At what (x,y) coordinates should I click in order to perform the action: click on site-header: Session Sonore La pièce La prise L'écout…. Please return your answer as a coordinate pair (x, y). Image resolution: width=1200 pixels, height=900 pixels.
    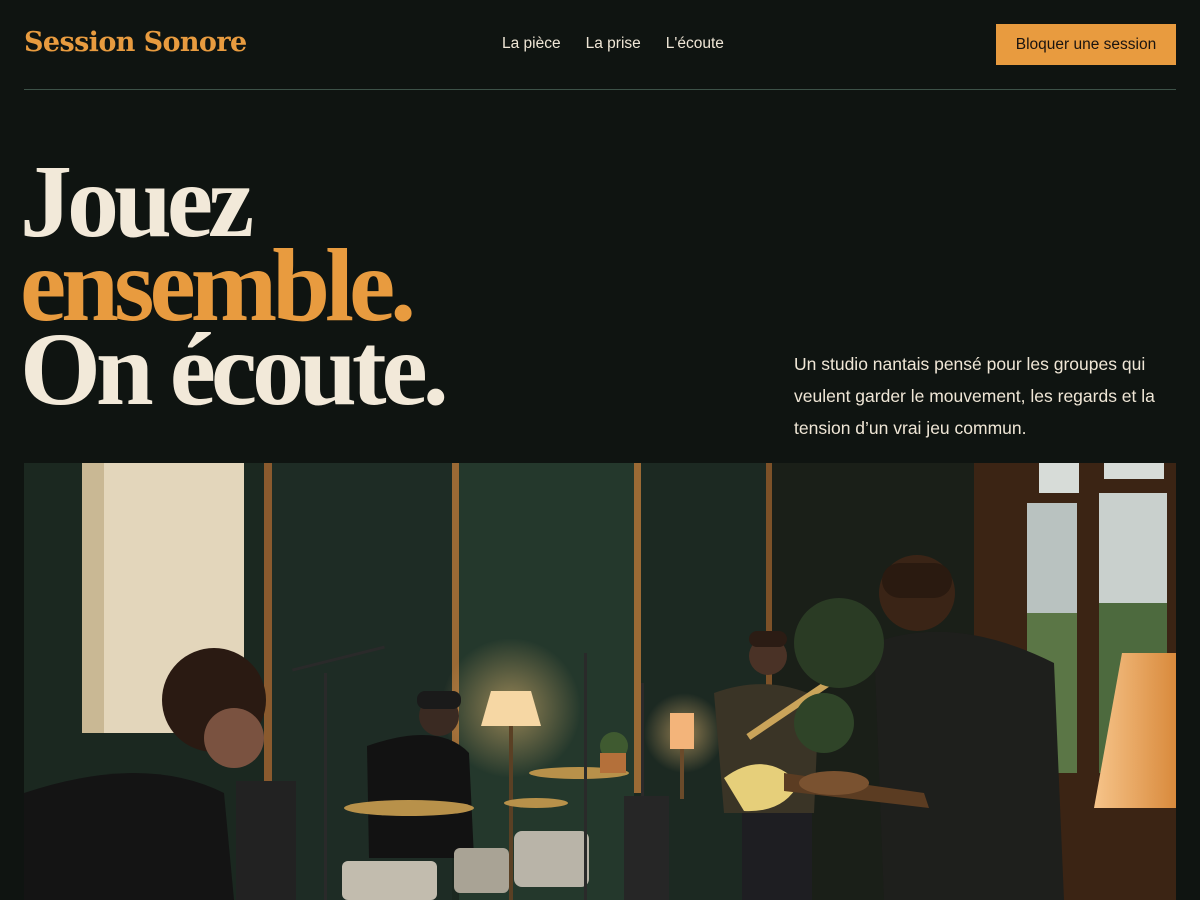
    Looking at the image, I should click on (600, 45).